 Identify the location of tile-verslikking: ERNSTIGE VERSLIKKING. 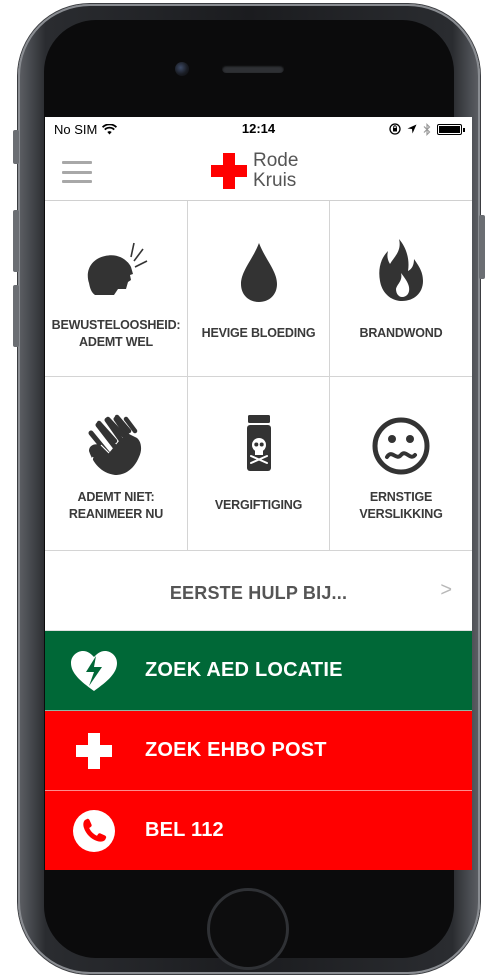
(401, 464).